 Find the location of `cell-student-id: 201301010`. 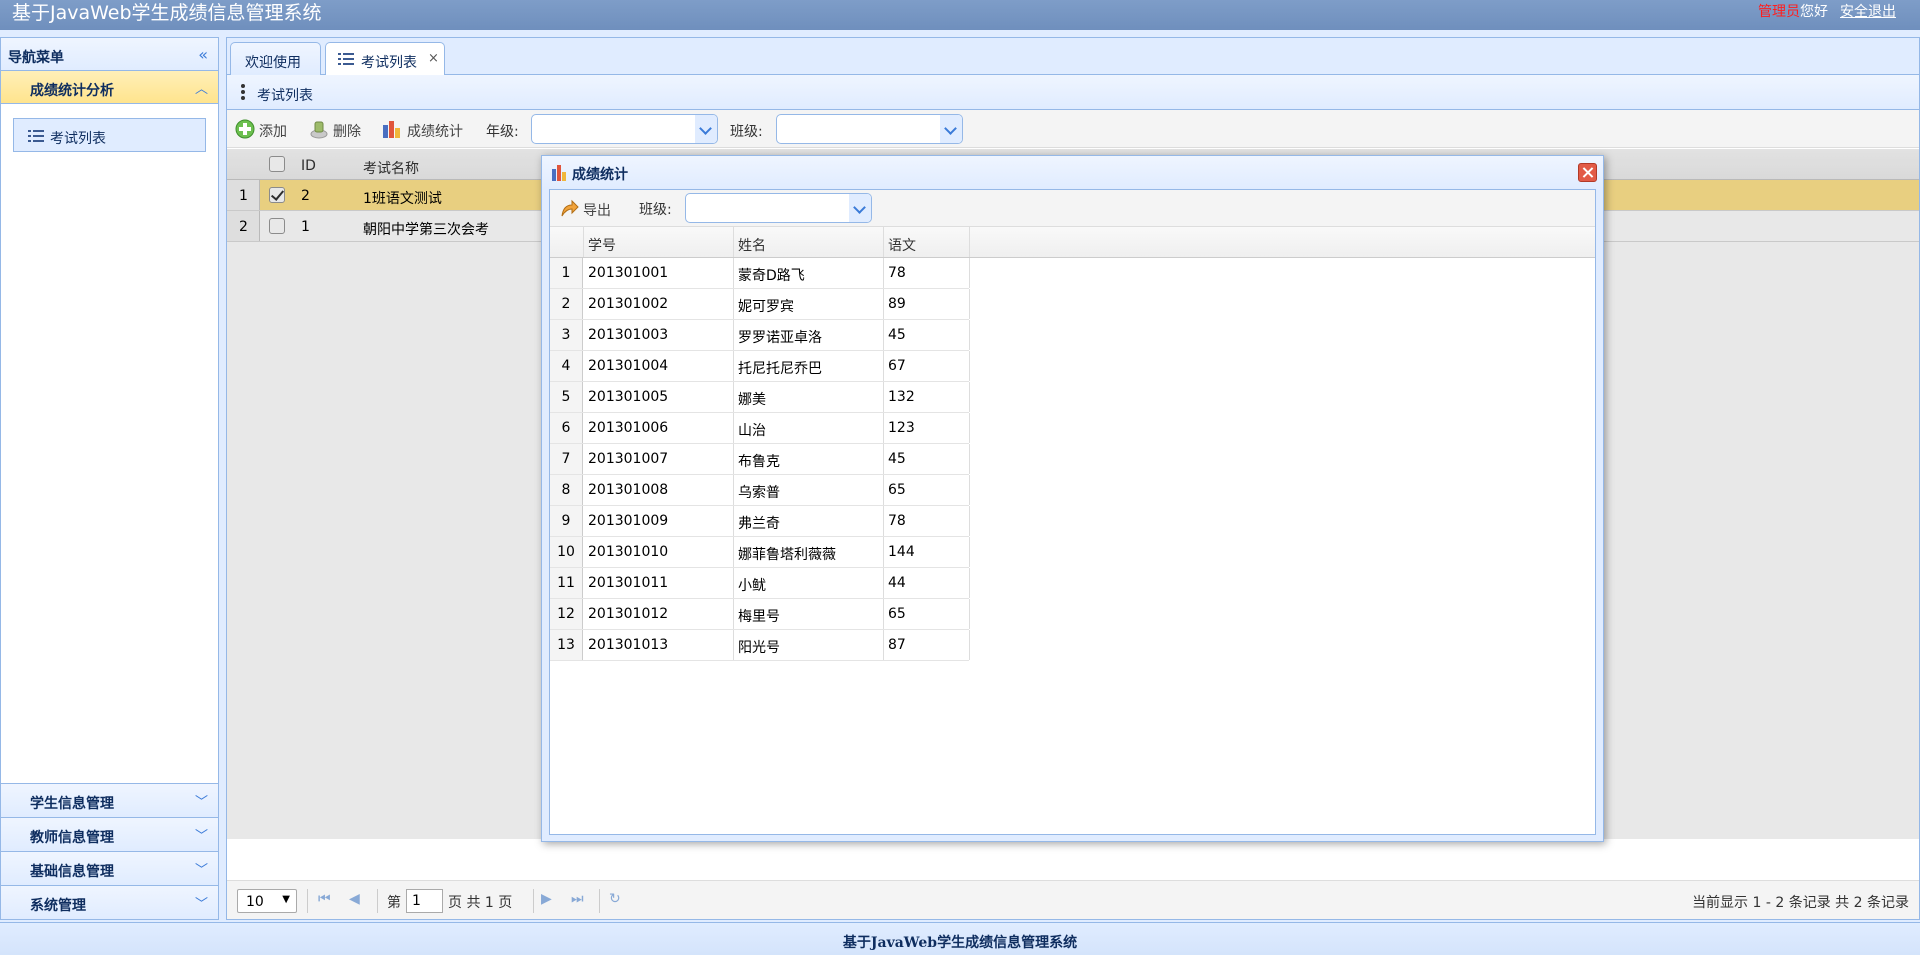

cell-student-id: 201301010 is located at coordinates (628, 552).